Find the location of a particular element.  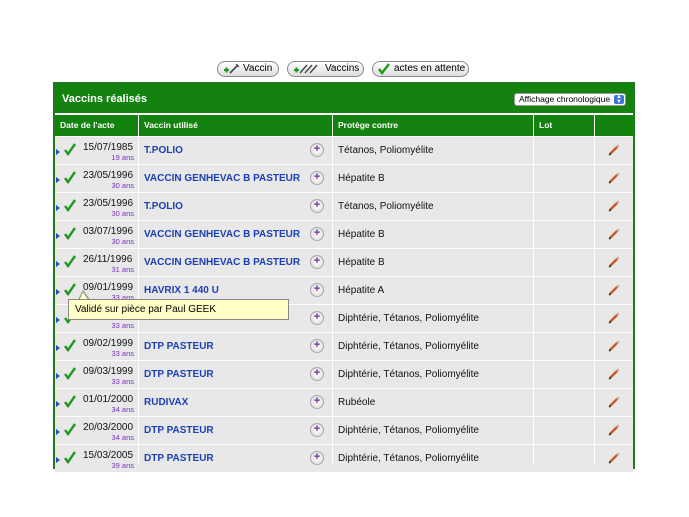

add-vaccin-button: Vaccin is located at coordinates (248, 69).